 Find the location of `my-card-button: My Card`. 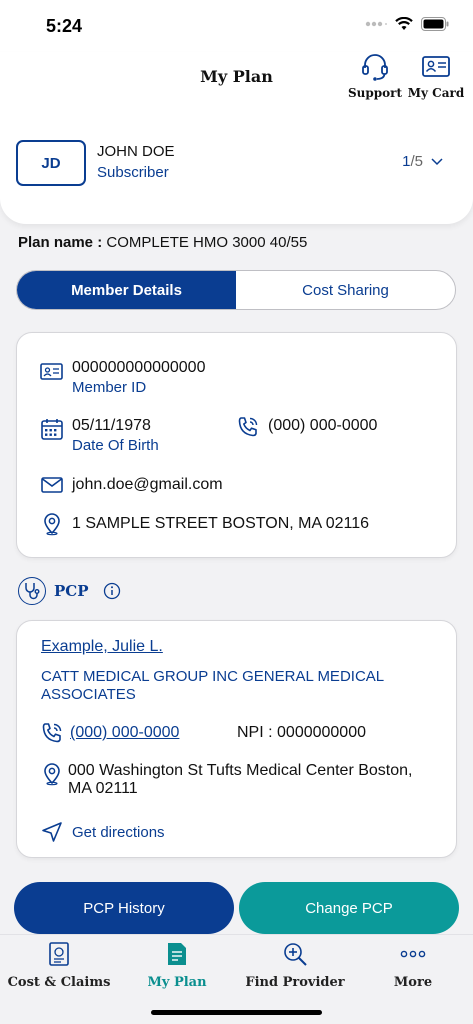

my-card-button: My Card is located at coordinates (436, 76).